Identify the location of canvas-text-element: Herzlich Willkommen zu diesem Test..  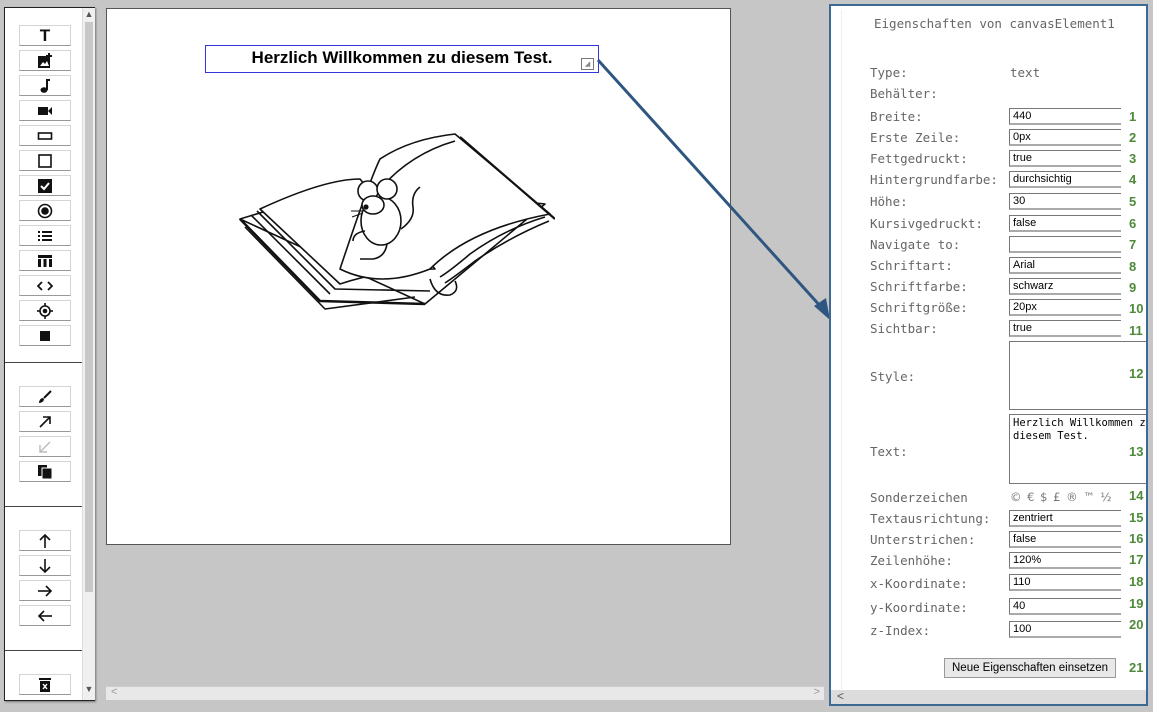
(402, 59).